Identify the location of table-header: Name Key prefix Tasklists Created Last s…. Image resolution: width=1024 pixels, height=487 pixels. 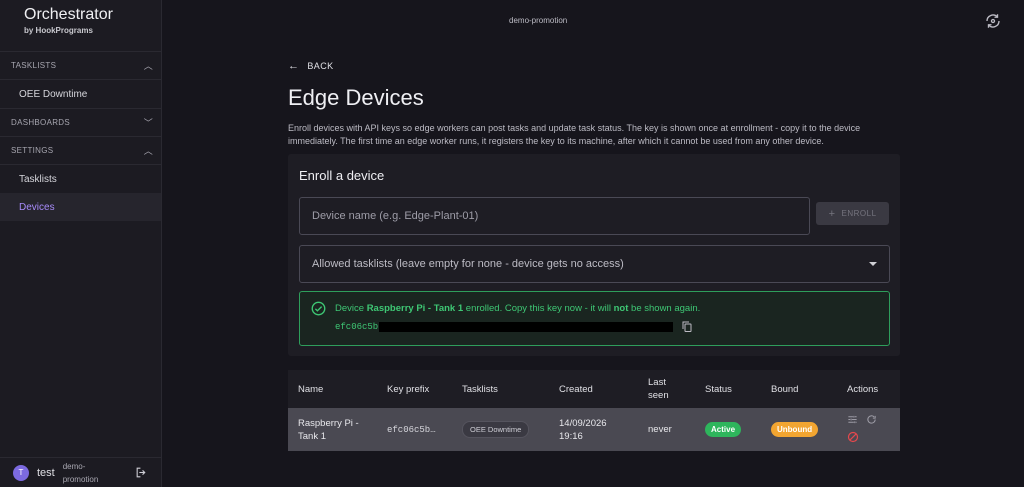
(594, 389).